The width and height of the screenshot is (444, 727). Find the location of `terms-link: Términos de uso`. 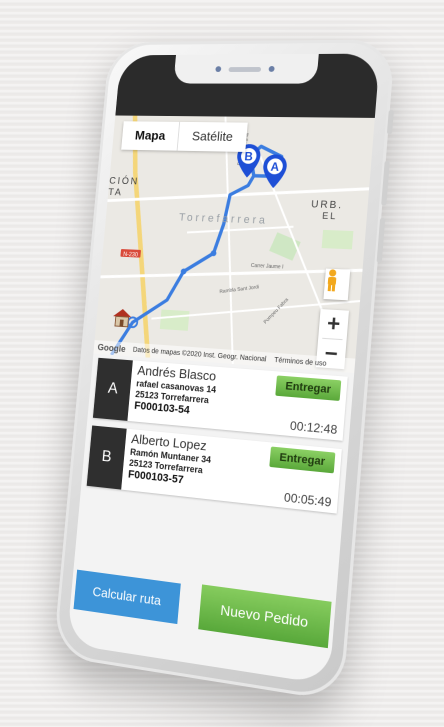

terms-link: Términos de uso is located at coordinates (300, 361).